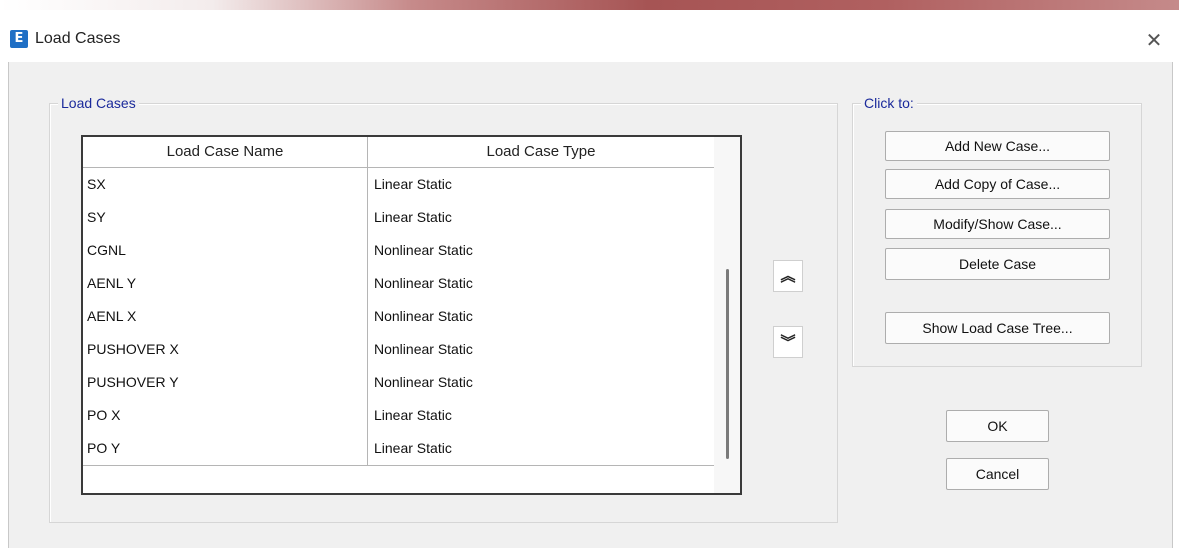  I want to click on column-separator, so click(367, 301).